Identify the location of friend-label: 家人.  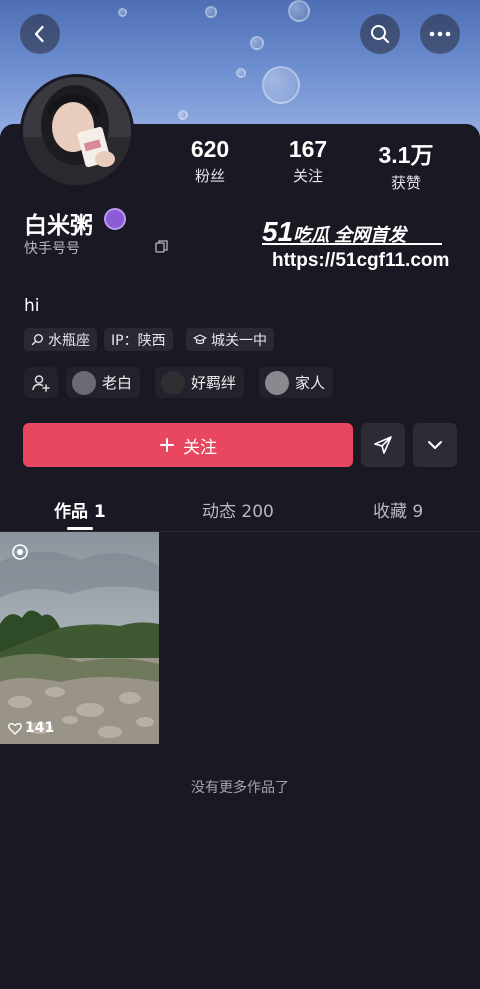
(310, 383).